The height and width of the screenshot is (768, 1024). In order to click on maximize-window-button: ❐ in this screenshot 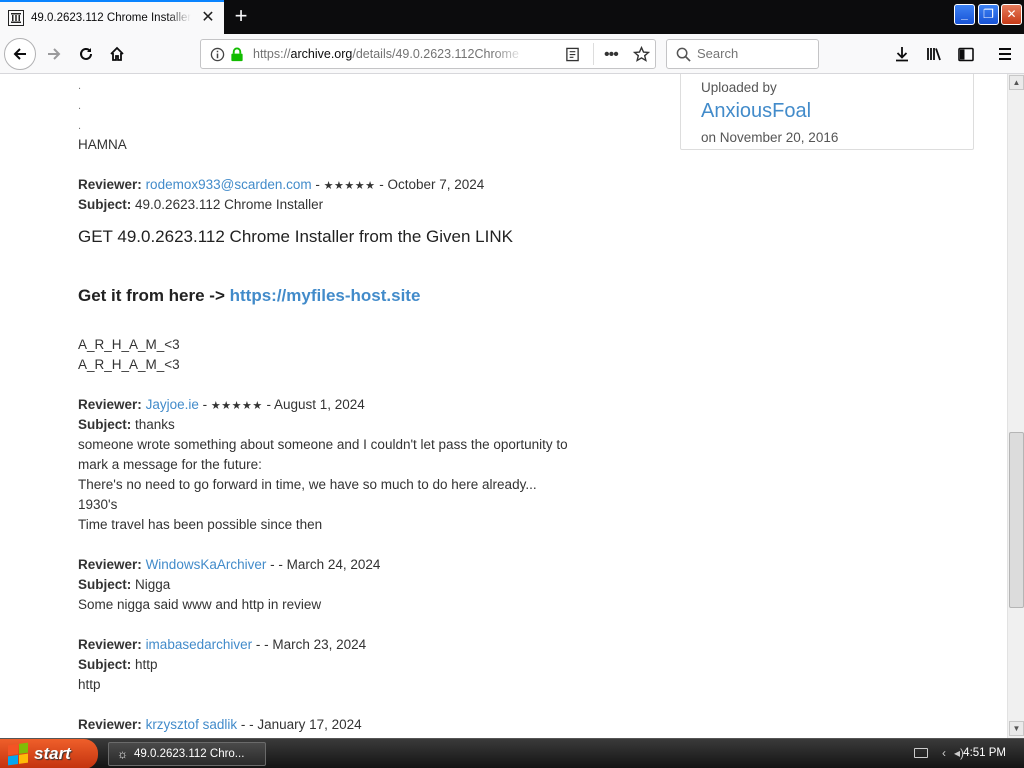, I will do `click(988, 14)`.